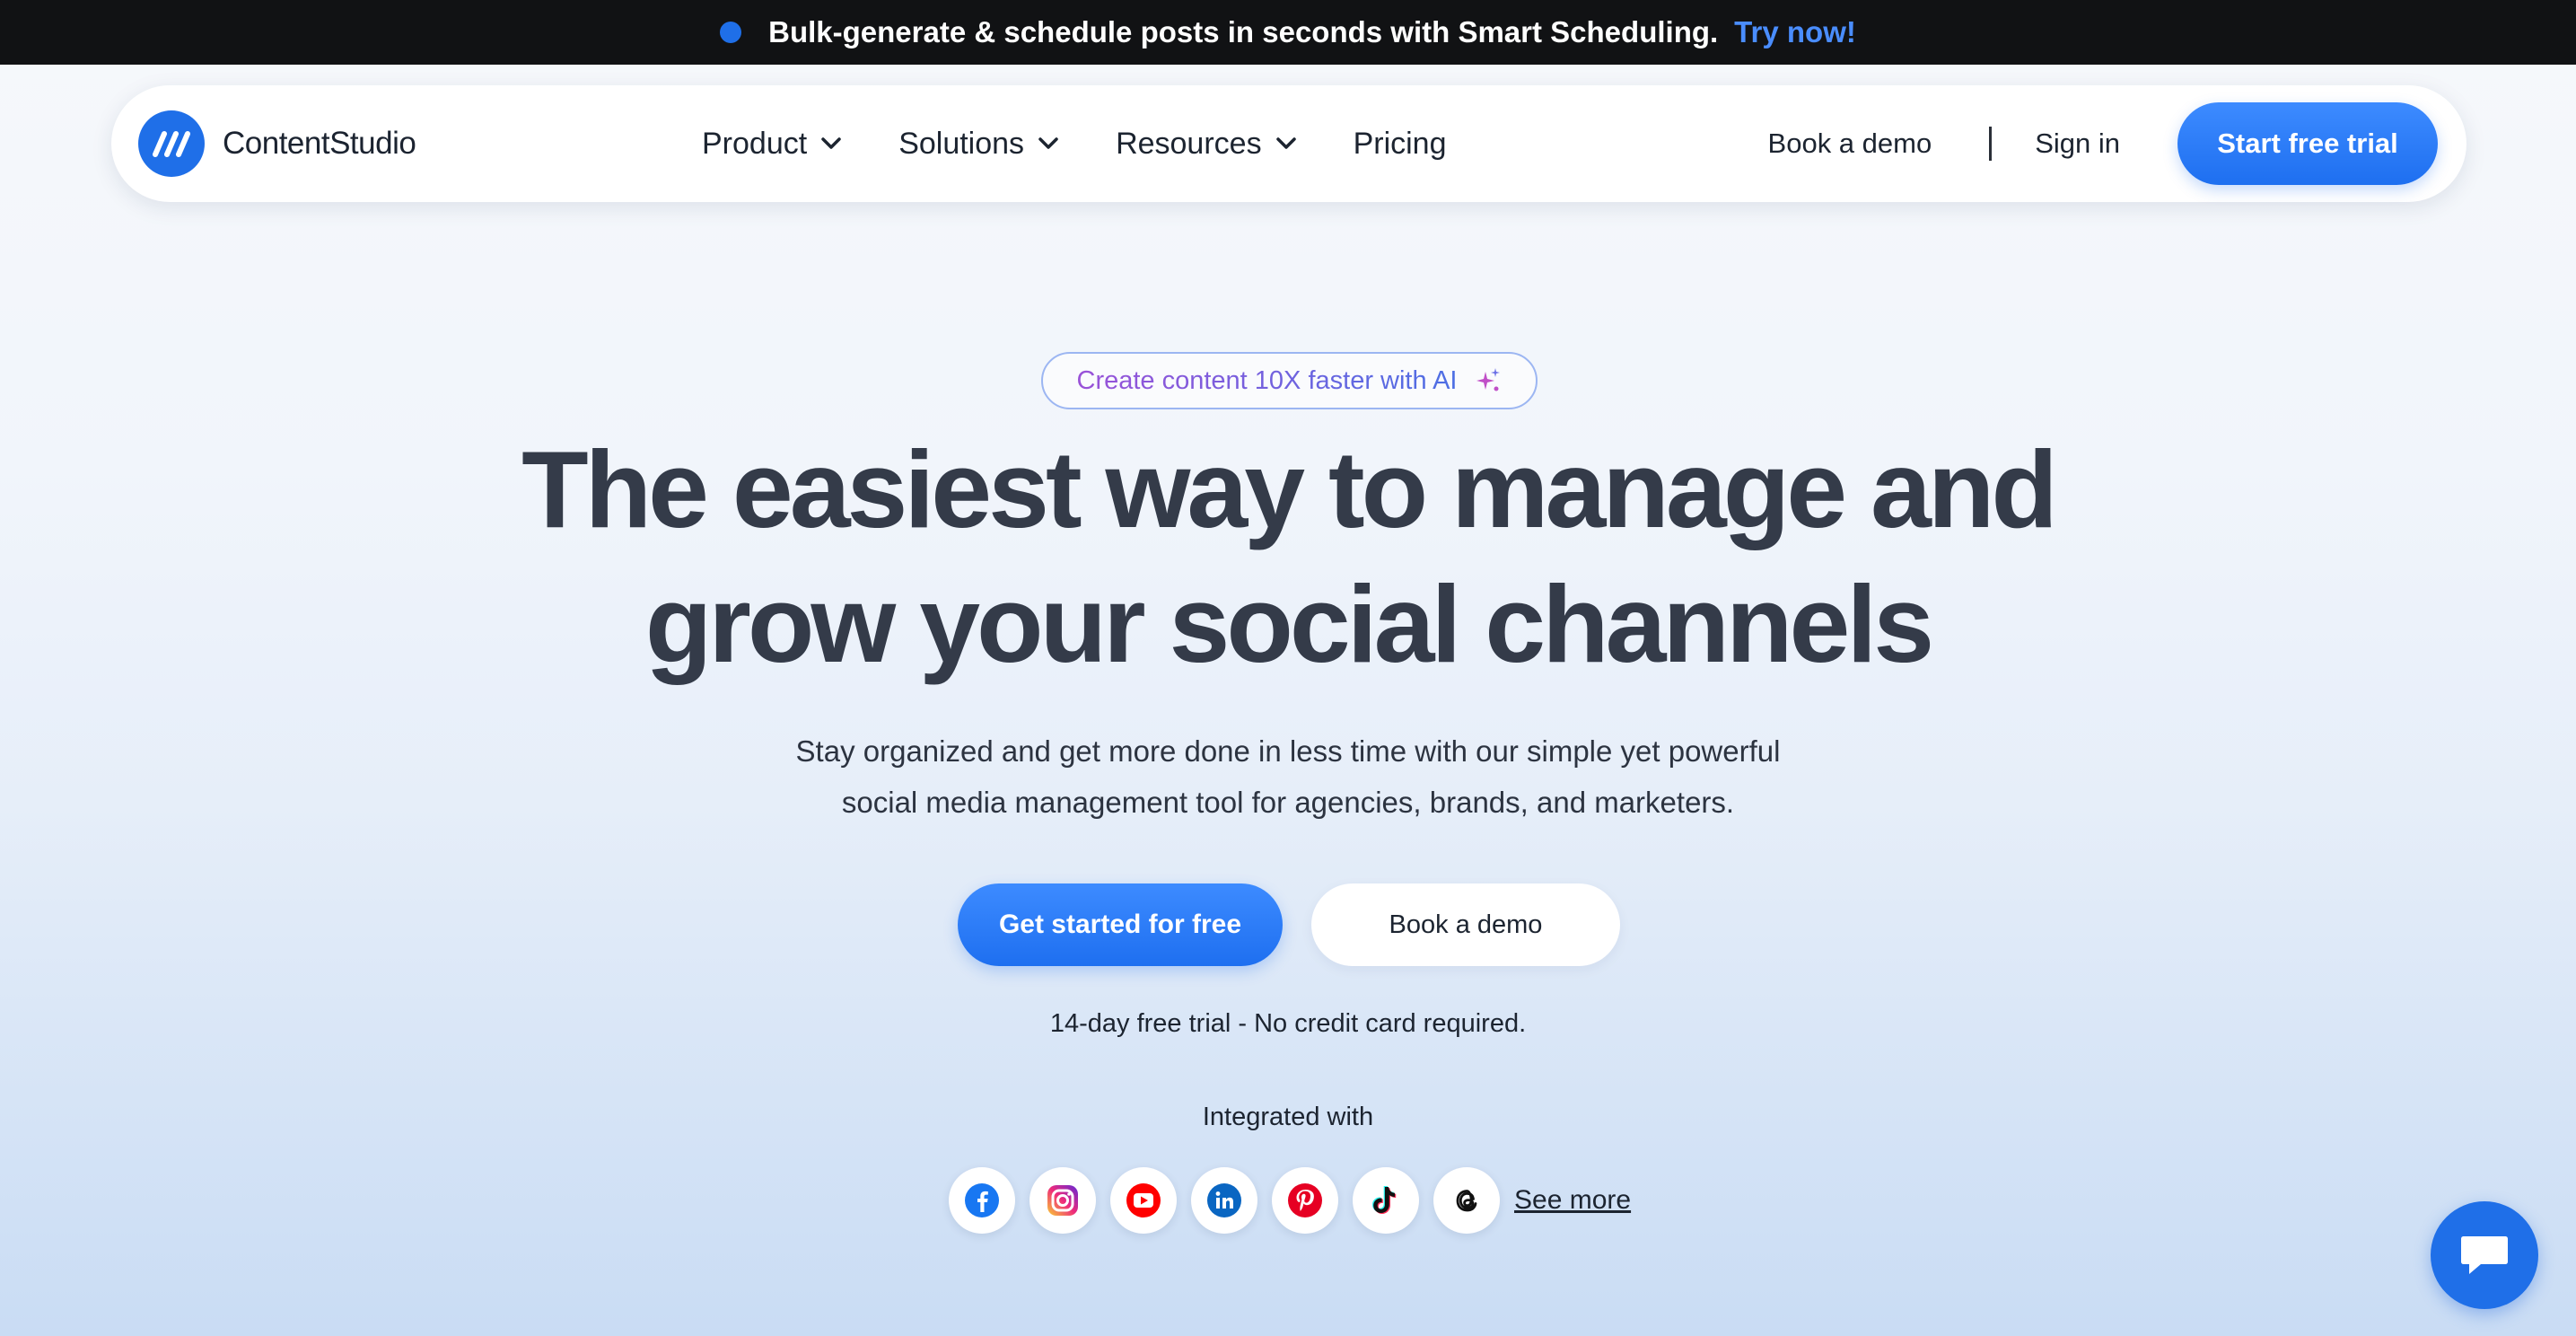 The image size is (2576, 1336). I want to click on hero-headline-line: grow your social channels, so click(1289, 624).